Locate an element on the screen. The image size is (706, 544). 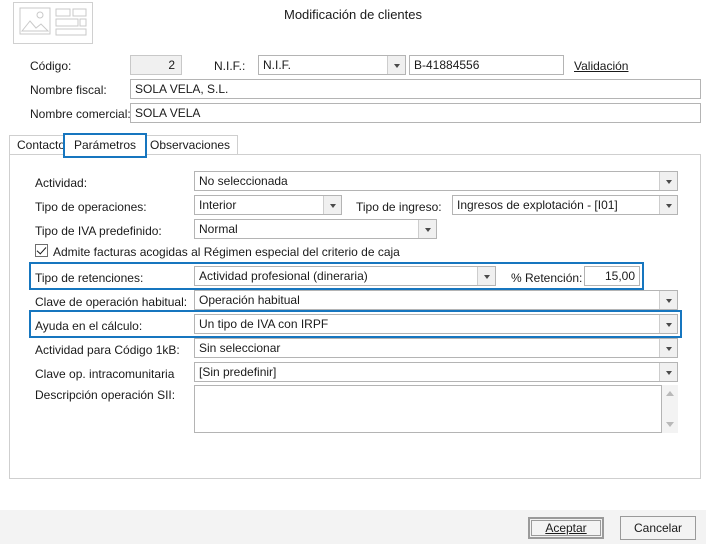
tipo-operaciones-value: Interior is located at coordinates (218, 205).